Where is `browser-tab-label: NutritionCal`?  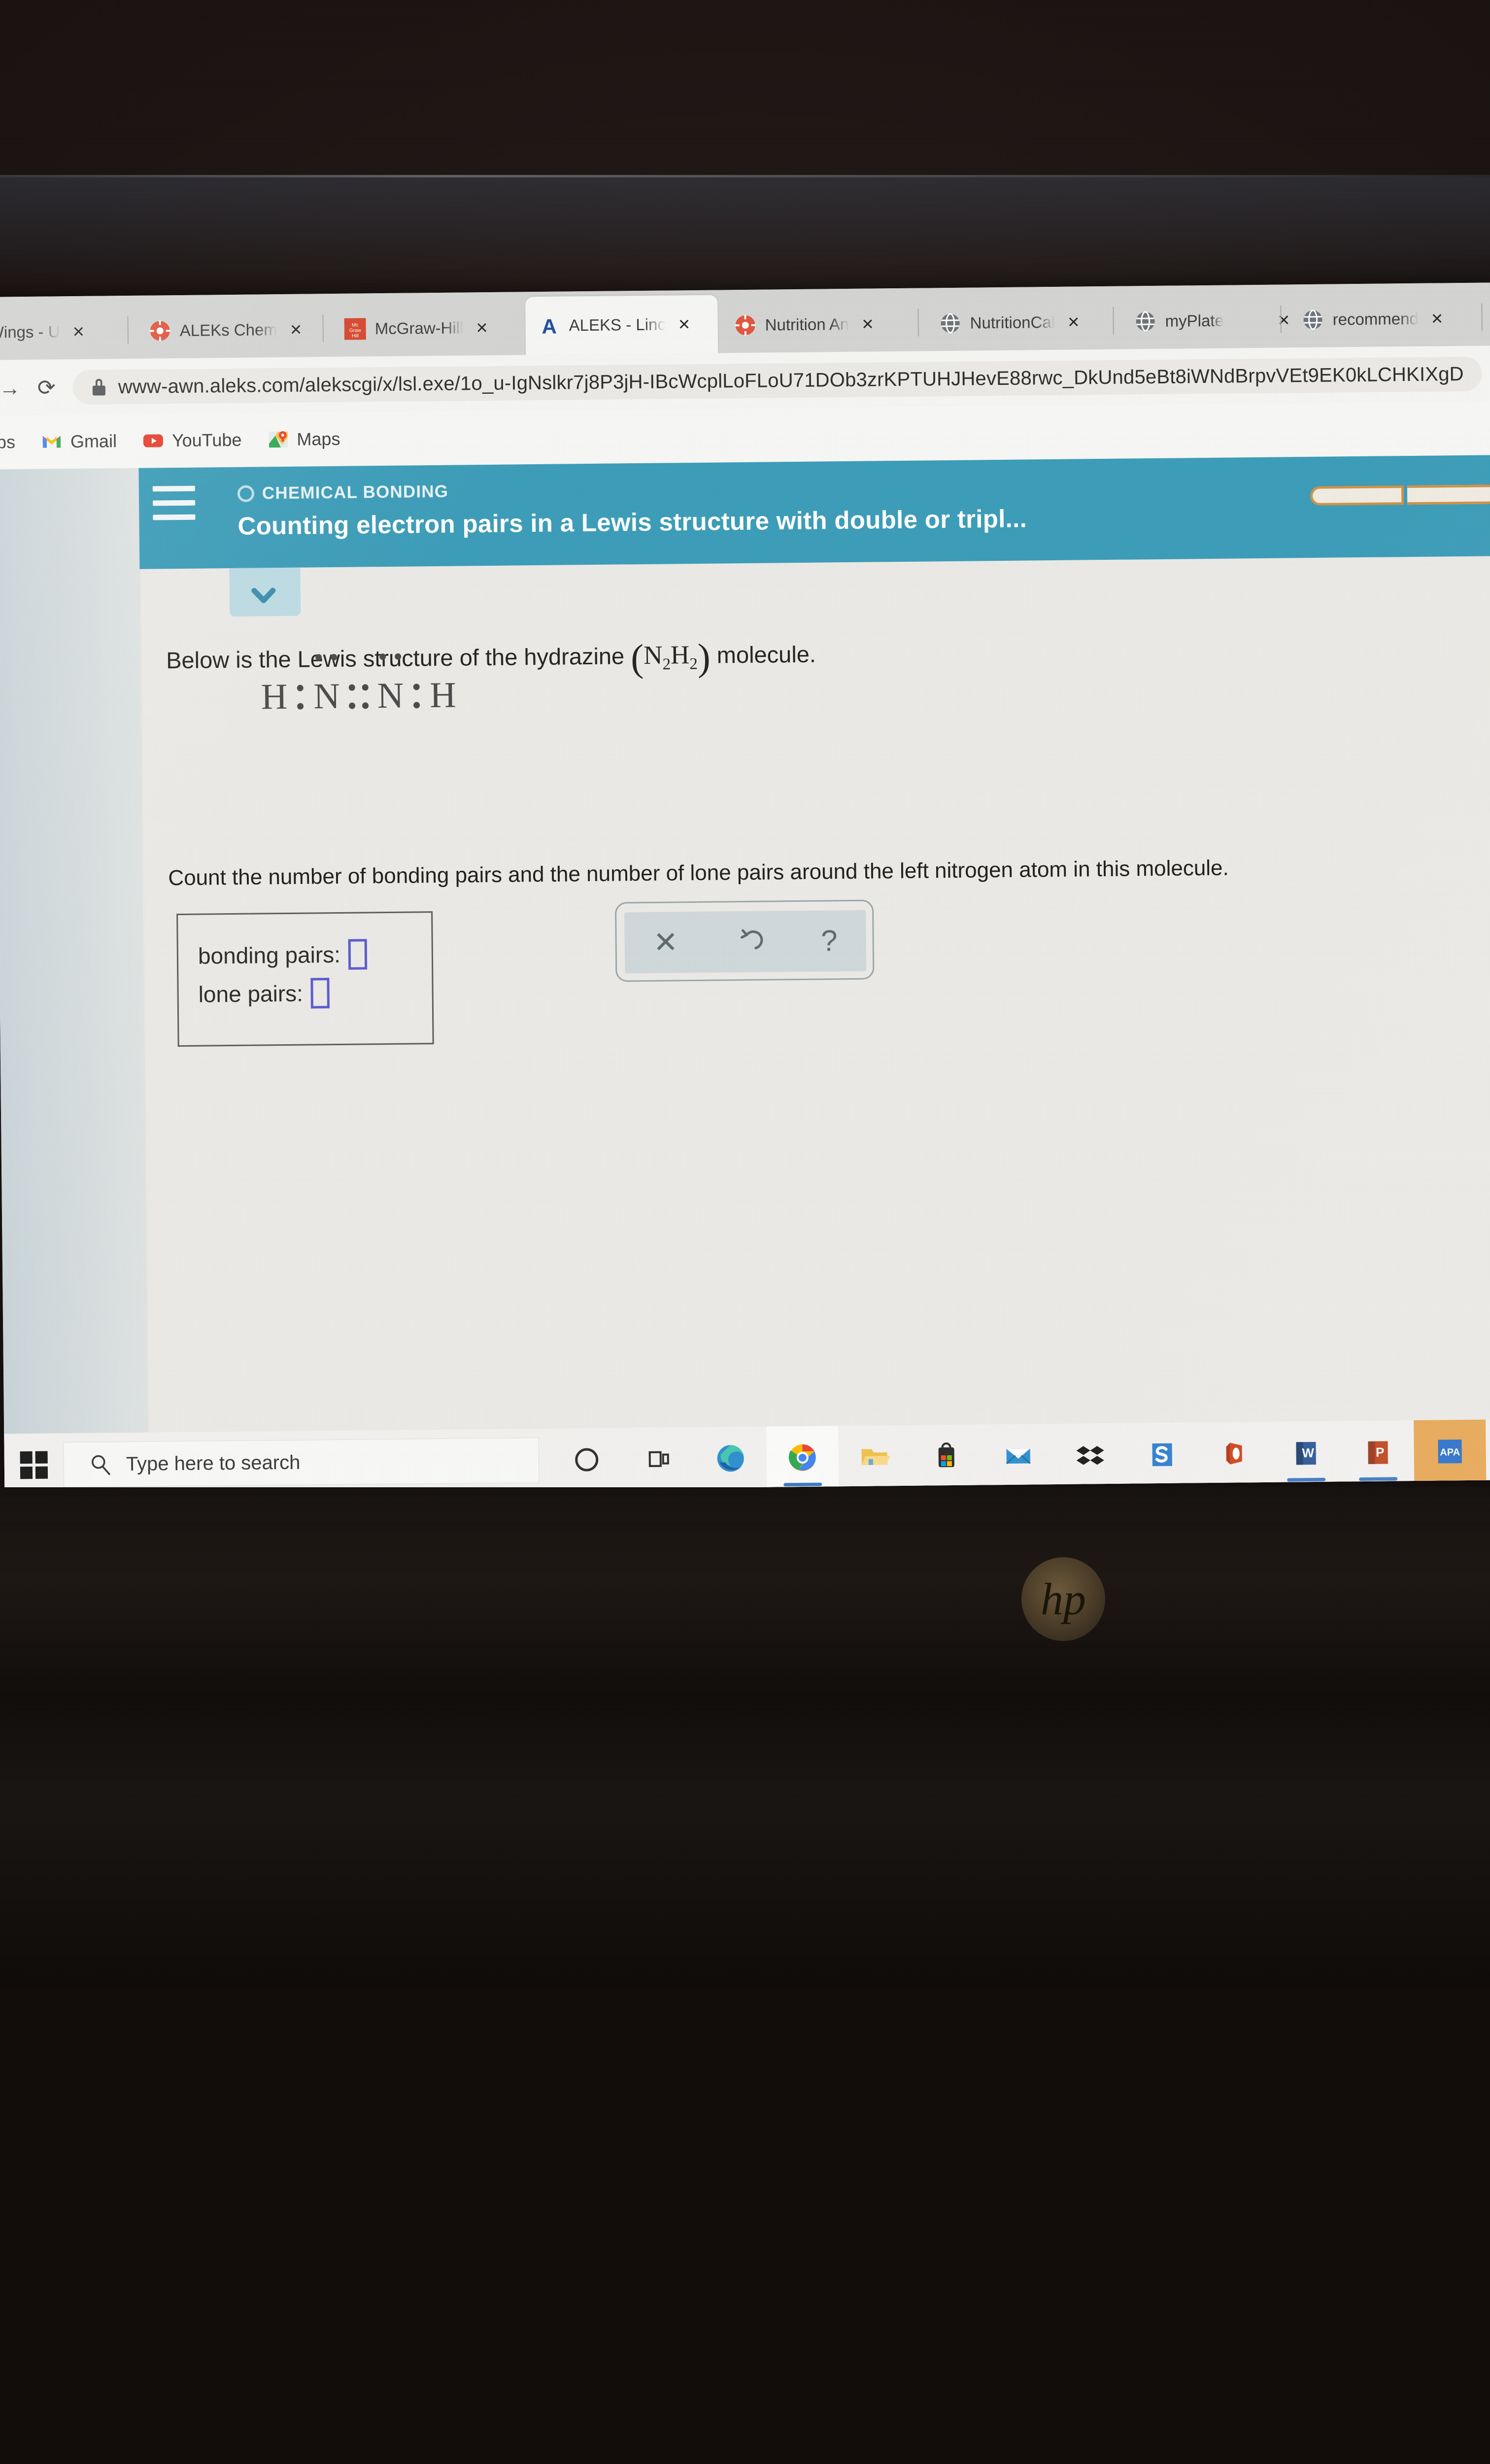 browser-tab-label: NutritionCal is located at coordinates (1012, 323).